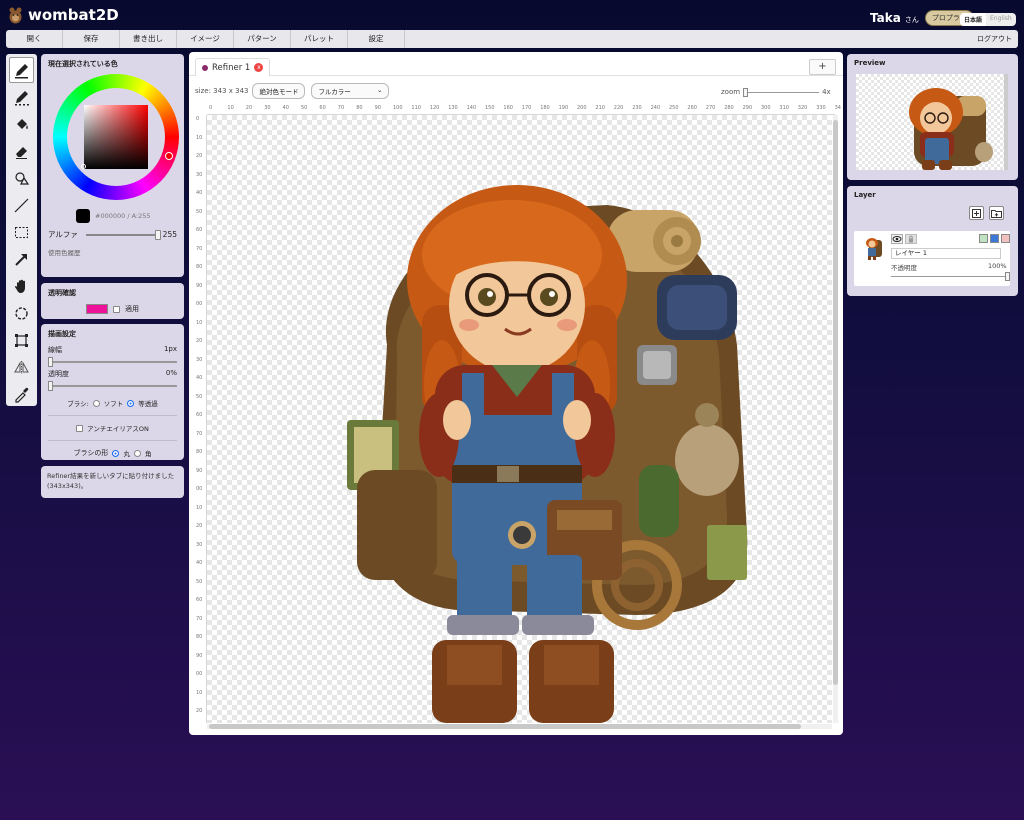 This screenshot has height=820, width=1024. What do you see at coordinates (505, 726) in the screenshot?
I see `horizontal-scroll-thumb` at bounding box center [505, 726].